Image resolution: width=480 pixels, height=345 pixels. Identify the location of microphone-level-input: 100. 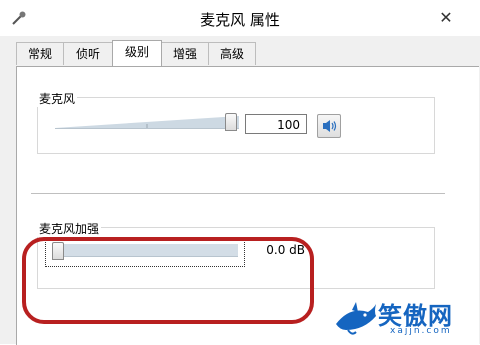
(276, 124).